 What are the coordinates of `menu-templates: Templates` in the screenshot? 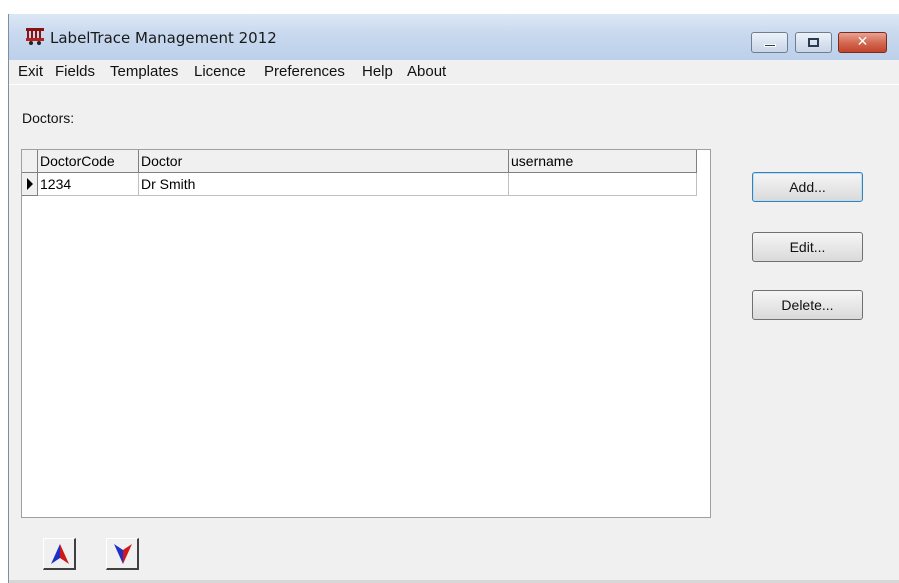 It's located at (144, 71).